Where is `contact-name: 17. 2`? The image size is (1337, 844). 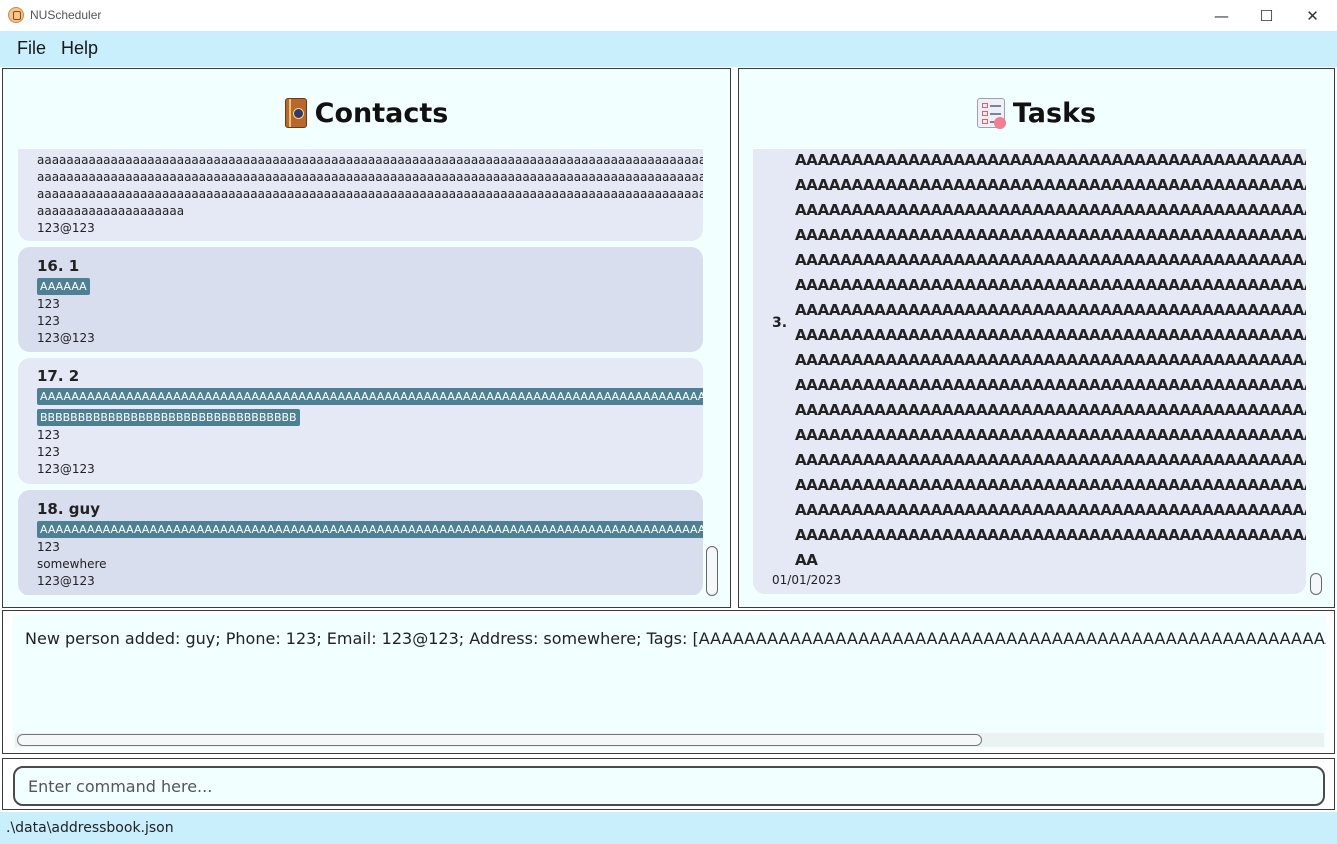 contact-name: 17. 2 is located at coordinates (58, 376).